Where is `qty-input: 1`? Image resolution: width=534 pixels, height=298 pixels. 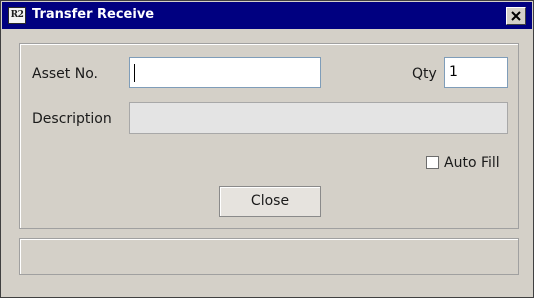
qty-input: 1 is located at coordinates (476, 72).